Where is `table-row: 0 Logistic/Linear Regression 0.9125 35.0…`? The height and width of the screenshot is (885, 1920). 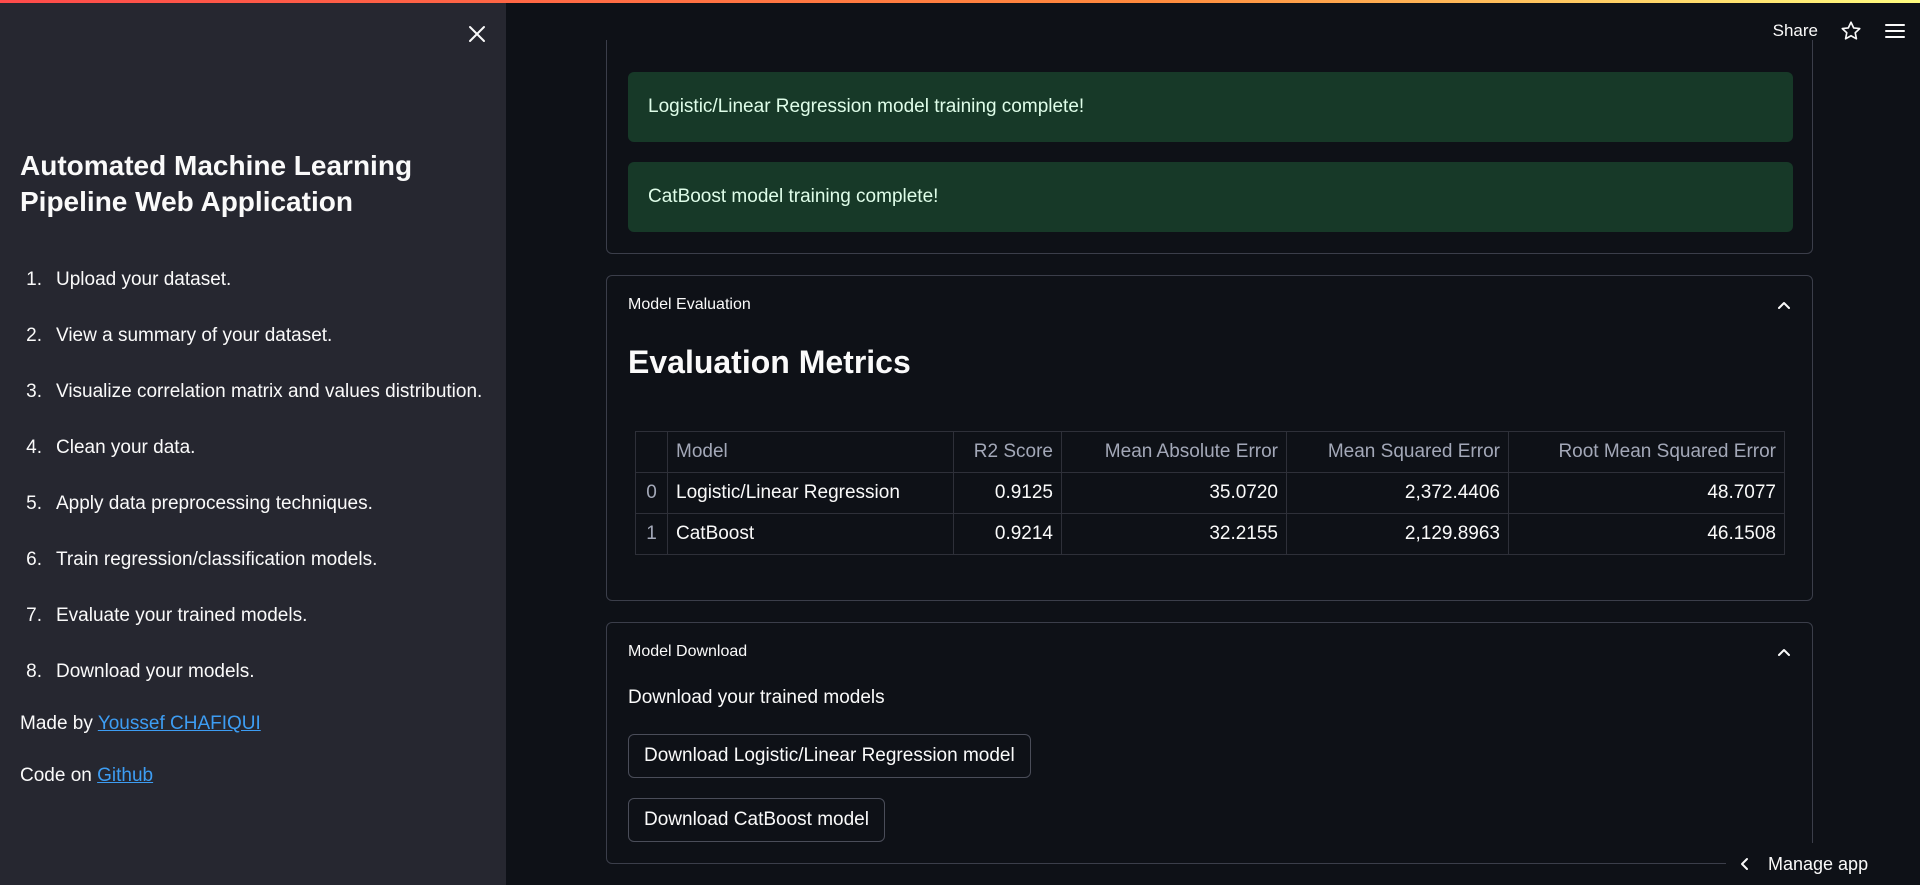
table-row: 0 Logistic/Linear Regression 0.9125 35.0… is located at coordinates (1210, 493).